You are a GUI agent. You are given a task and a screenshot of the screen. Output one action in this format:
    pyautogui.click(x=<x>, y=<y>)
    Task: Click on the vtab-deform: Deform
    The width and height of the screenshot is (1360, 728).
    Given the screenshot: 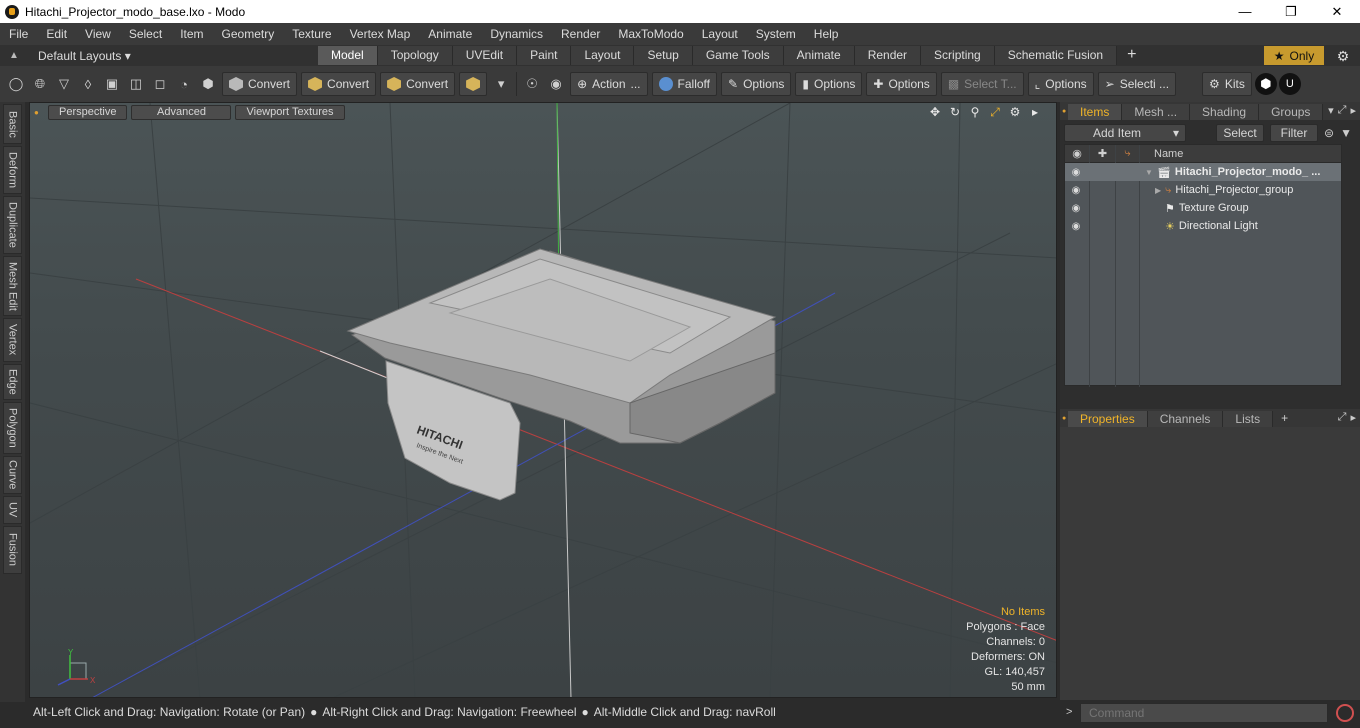 What is the action you would take?
    pyautogui.click(x=12, y=170)
    